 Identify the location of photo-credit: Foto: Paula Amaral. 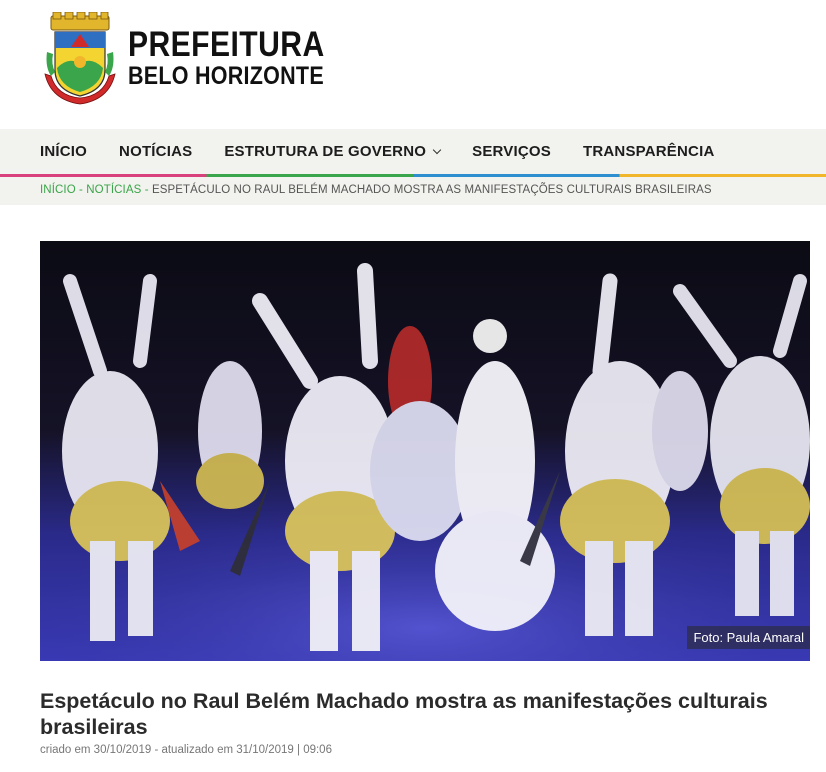
(748, 637).